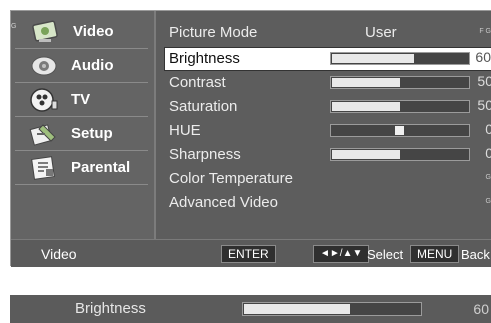 This screenshot has width=491, height=323. Describe the element at coordinates (44, 66) in the screenshot. I see `audio-icon` at that location.